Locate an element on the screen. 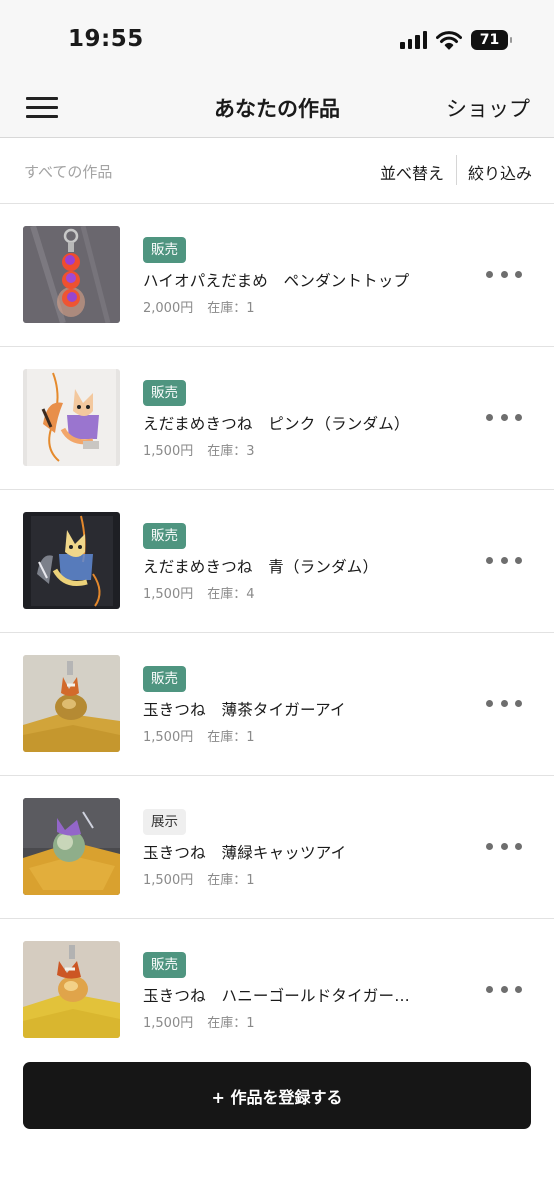 Image resolution: width=554 pixels, height=1200 pixels. list-item: 販売 えだまめきつね ピンク（ランダム） 1,500円 在庫：3 is located at coordinates (277, 418).